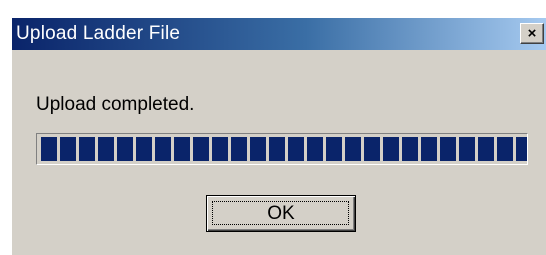  I want to click on close-icon: ×, so click(532, 33).